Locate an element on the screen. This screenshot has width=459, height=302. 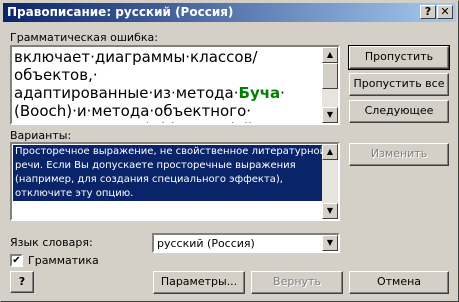
cancel-button: Отмена is located at coordinates (399, 282).